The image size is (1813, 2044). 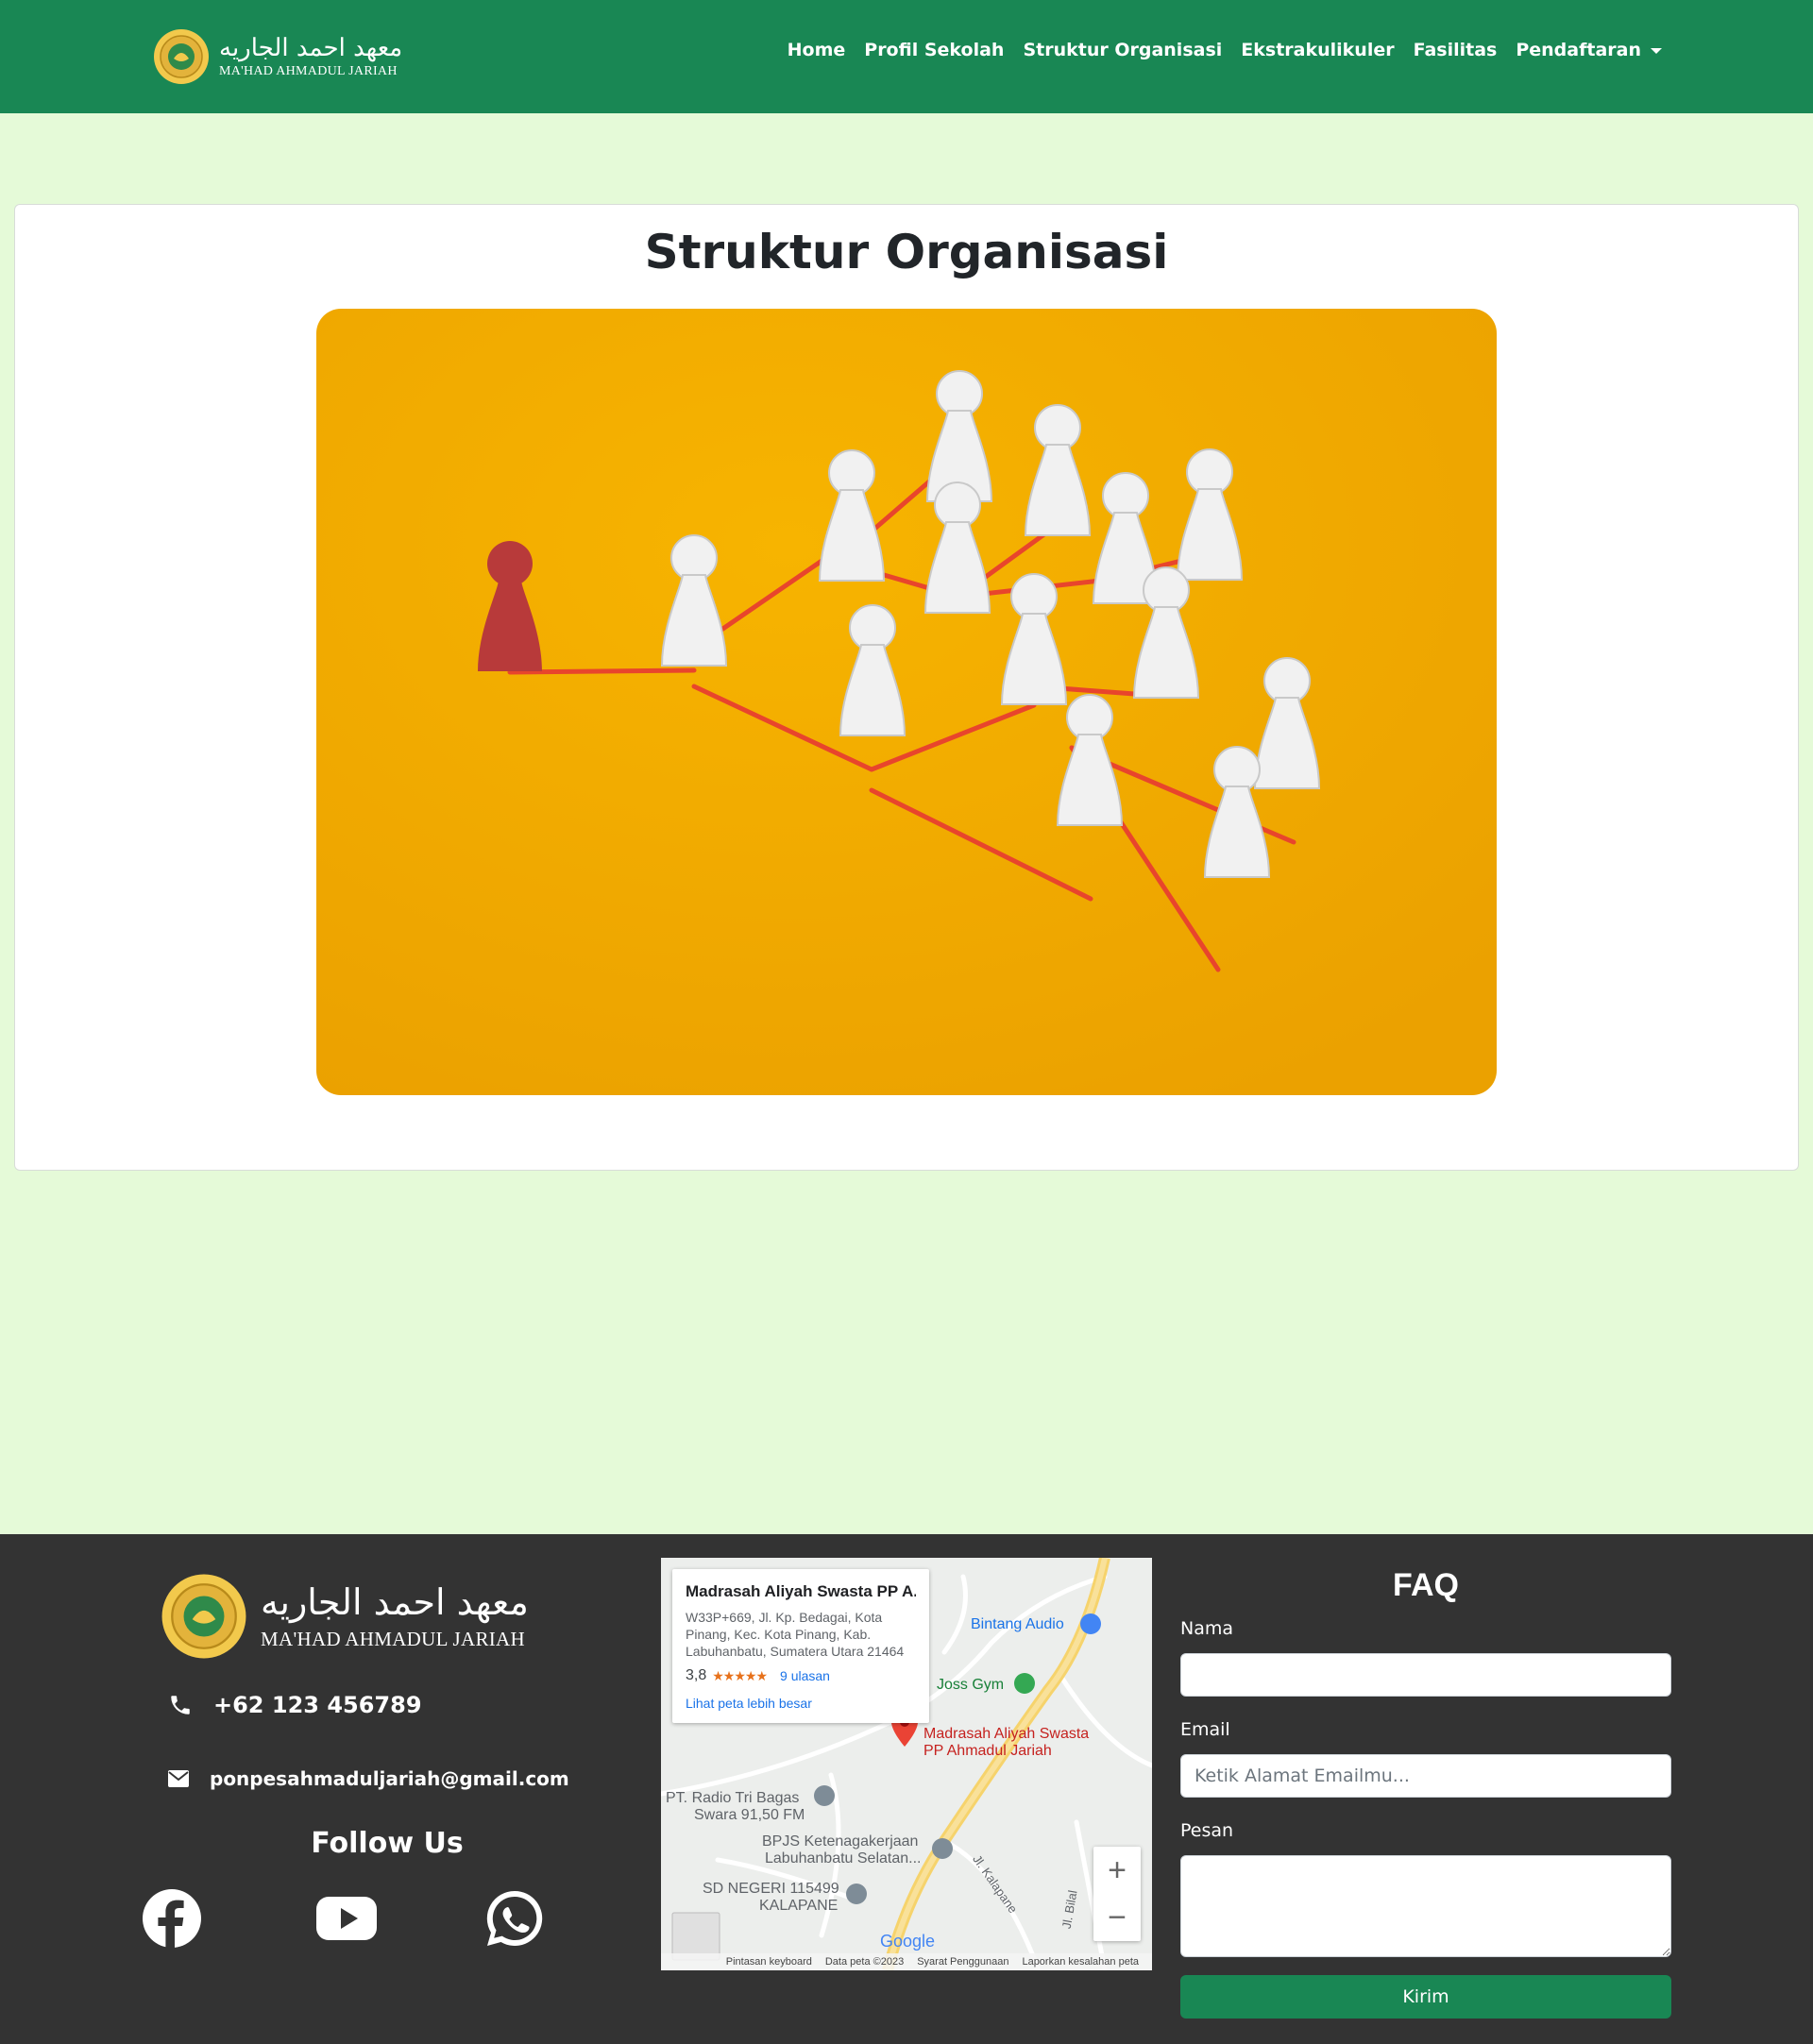 I want to click on follow-us-title: Follow Us, so click(x=387, y=1844).